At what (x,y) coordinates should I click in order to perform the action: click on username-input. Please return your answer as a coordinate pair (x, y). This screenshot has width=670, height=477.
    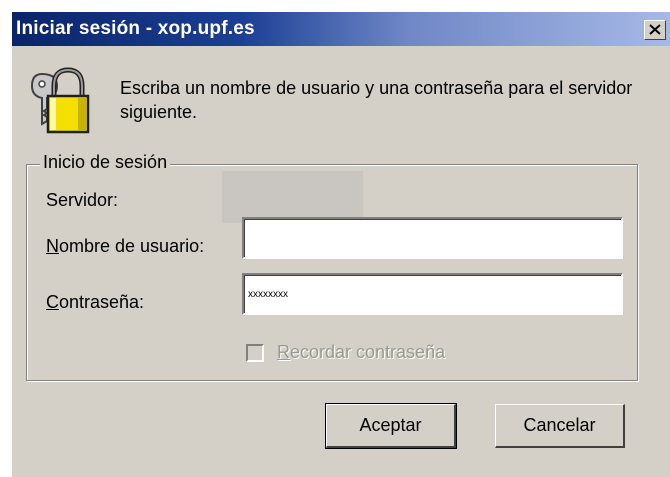
    Looking at the image, I should click on (432, 238).